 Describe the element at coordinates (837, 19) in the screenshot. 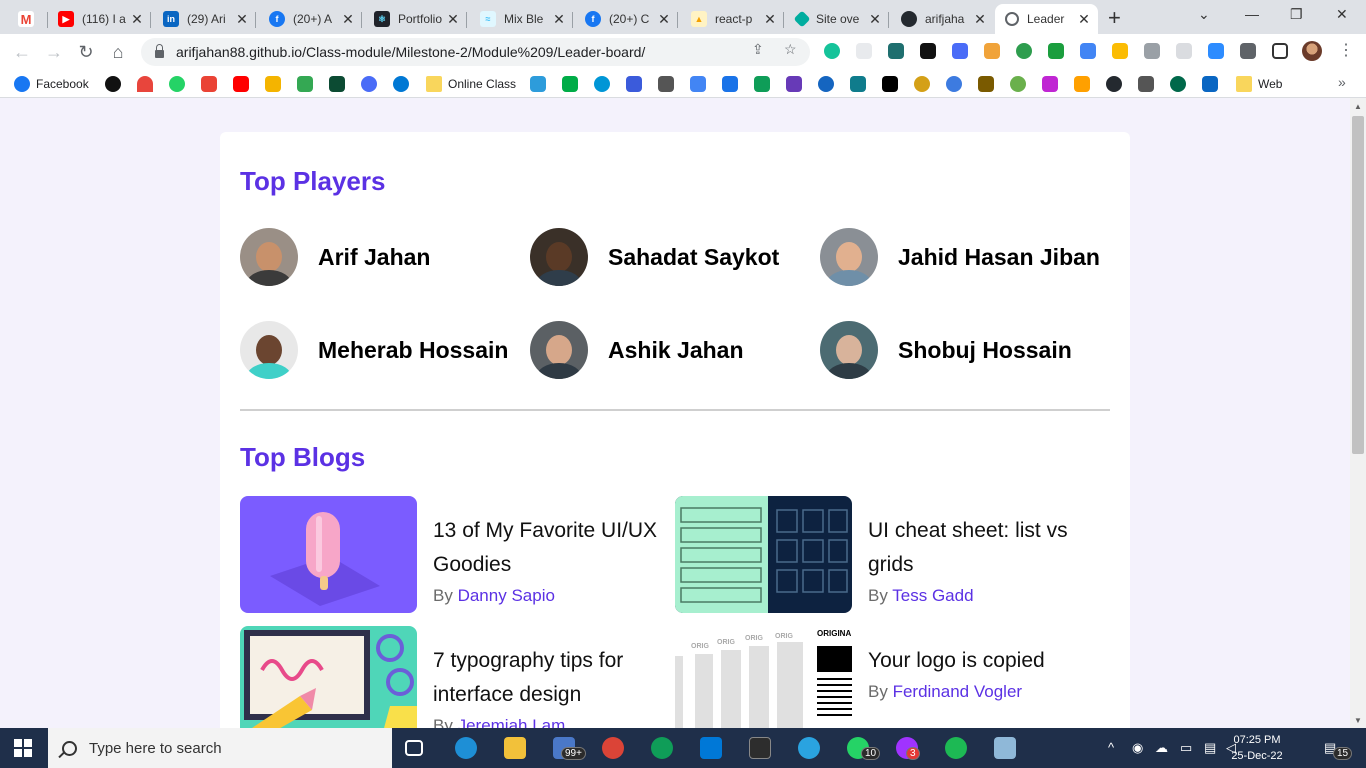

I see `tab-netlify: Site ove ✕` at that location.